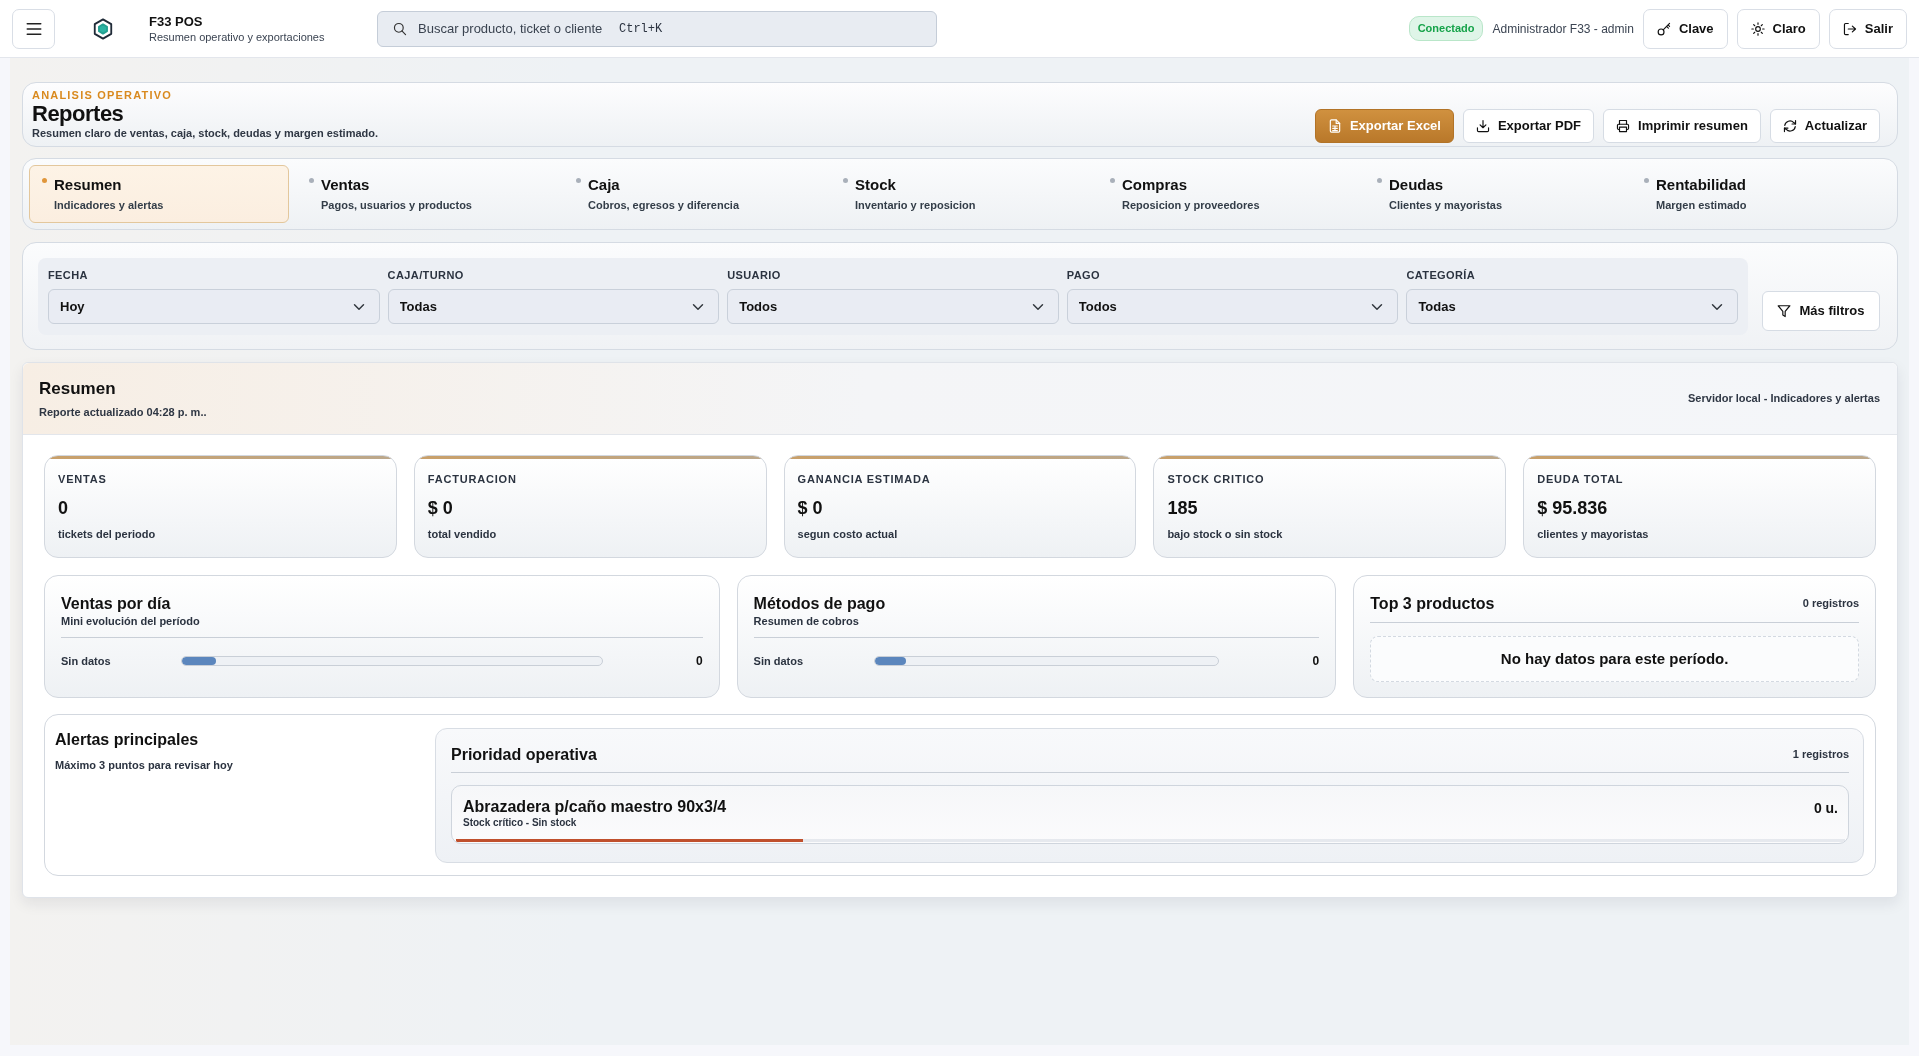 The width and height of the screenshot is (1919, 1056). What do you see at coordinates (102, 95) in the screenshot?
I see `section-eyebrow: ANALISIS OPERATIVO` at bounding box center [102, 95].